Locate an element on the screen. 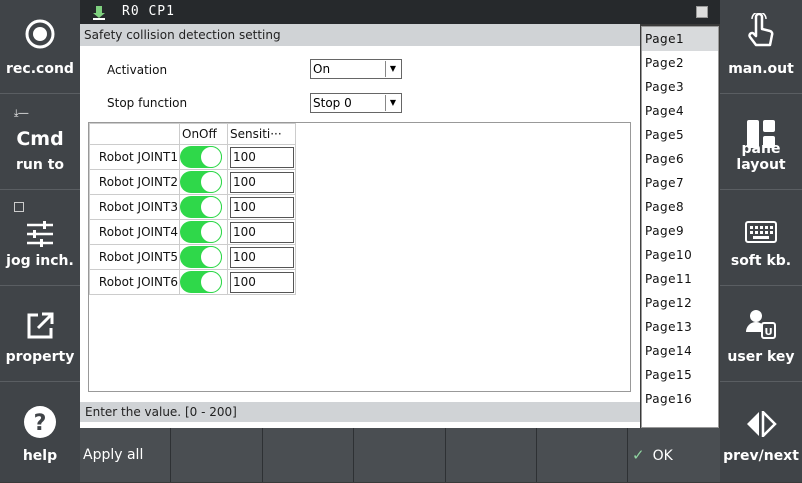 The width and height of the screenshot is (802, 483). page-list-item: Page7 is located at coordinates (680, 183).